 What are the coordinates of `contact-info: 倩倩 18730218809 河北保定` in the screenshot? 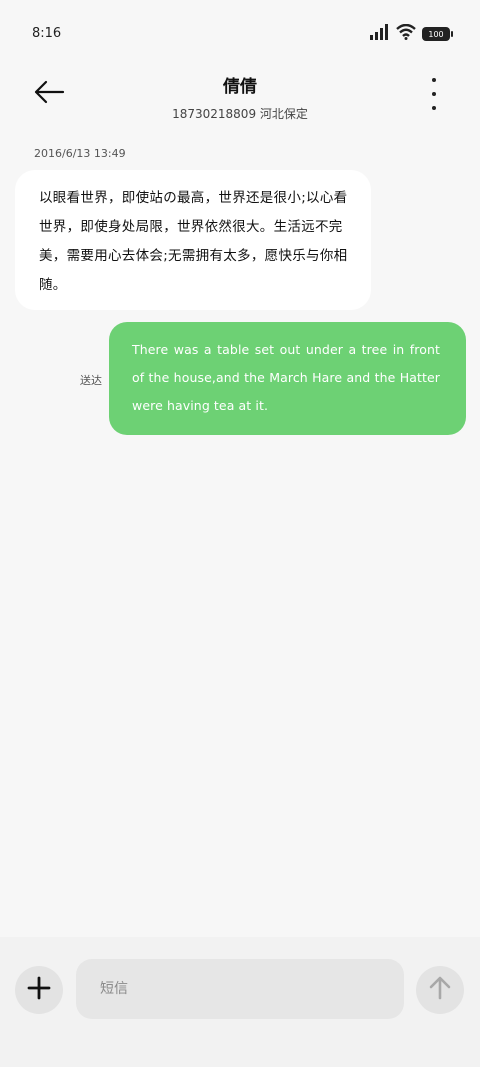 It's located at (240, 97).